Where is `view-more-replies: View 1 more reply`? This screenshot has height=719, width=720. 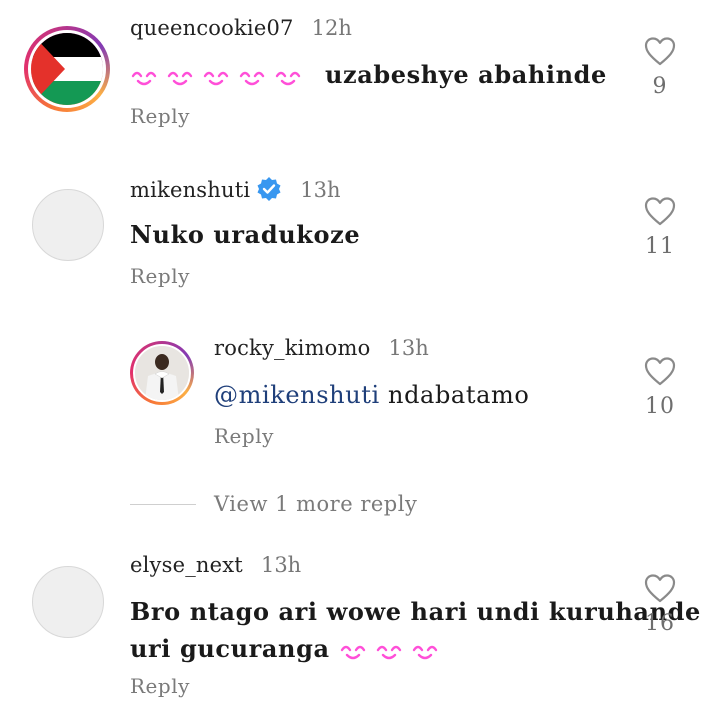 view-more-replies: View 1 more reply is located at coordinates (273, 504).